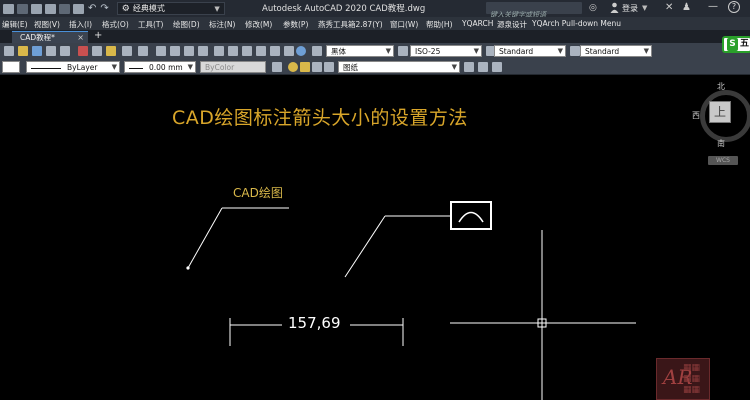 The image size is (750, 400). What do you see at coordinates (220, 67) in the screenshot?
I see `plot-style-value: ByColor` at bounding box center [220, 67].